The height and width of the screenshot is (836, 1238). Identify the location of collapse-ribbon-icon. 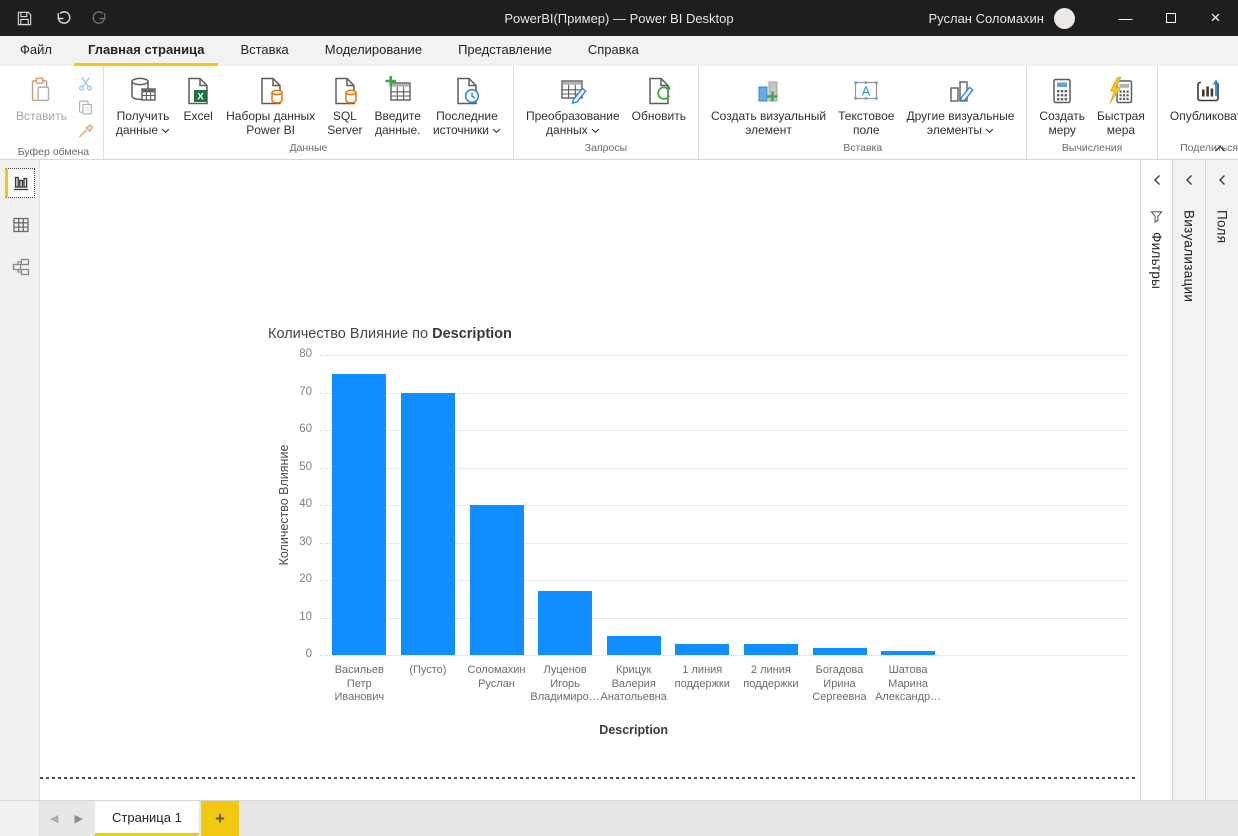
(1220, 149).